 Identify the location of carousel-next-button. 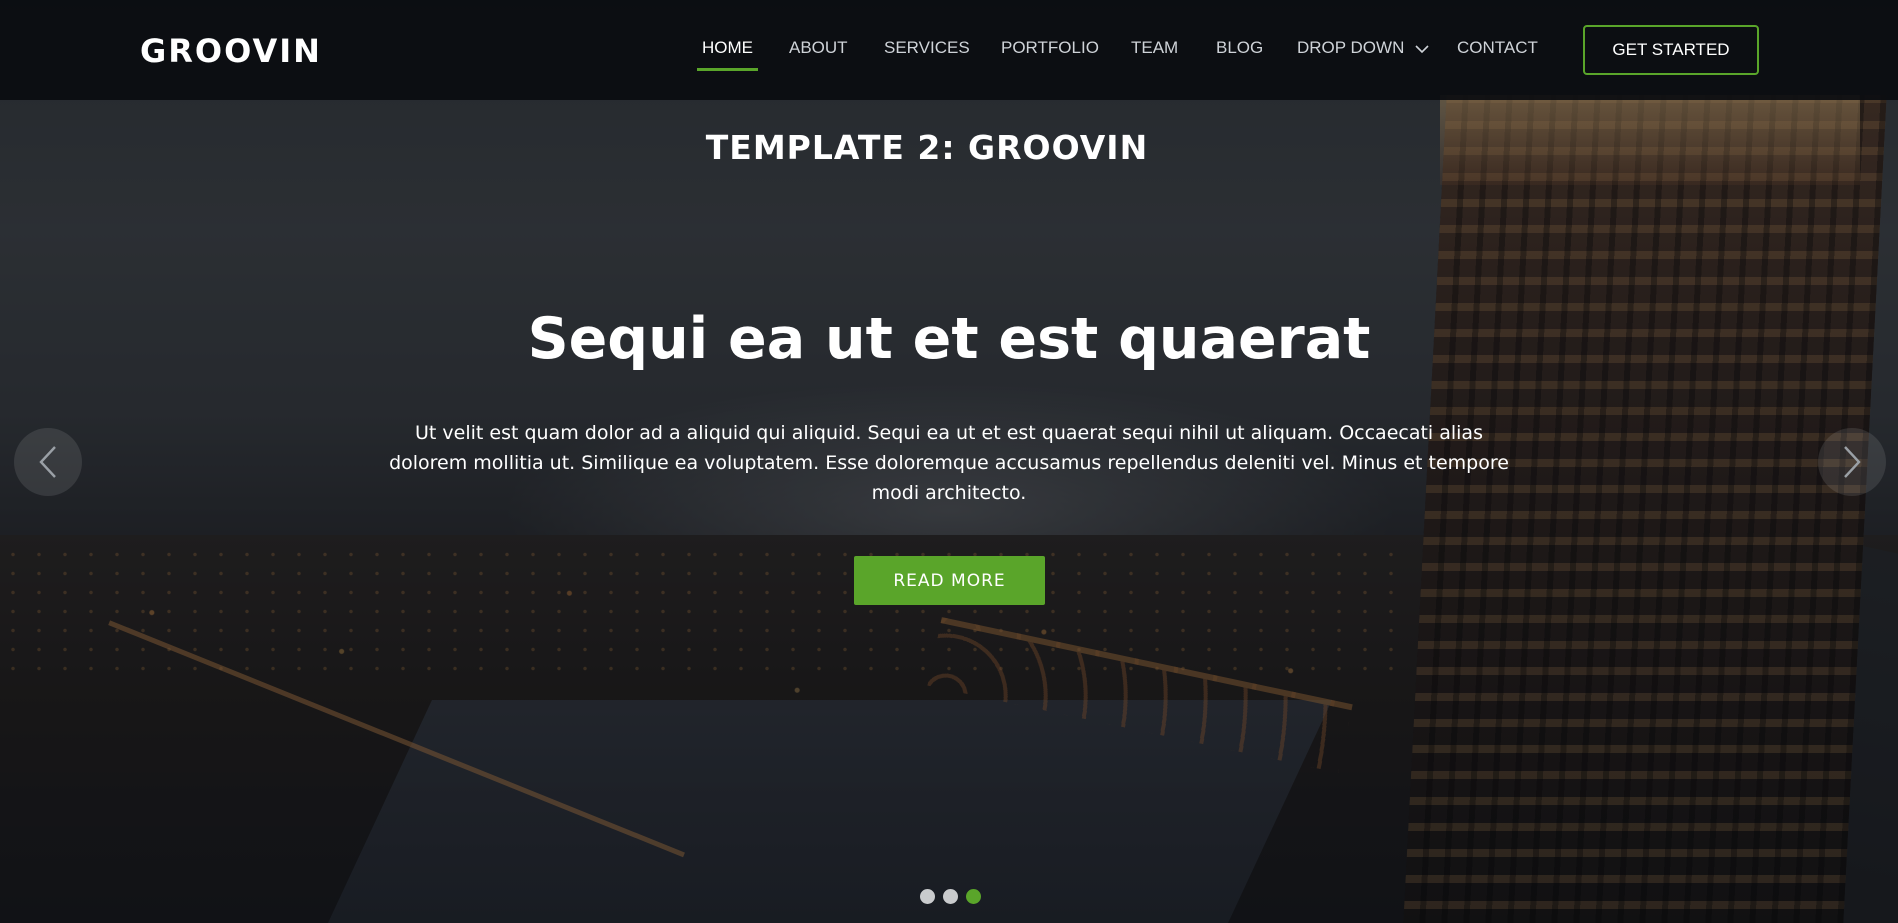
(1852, 462).